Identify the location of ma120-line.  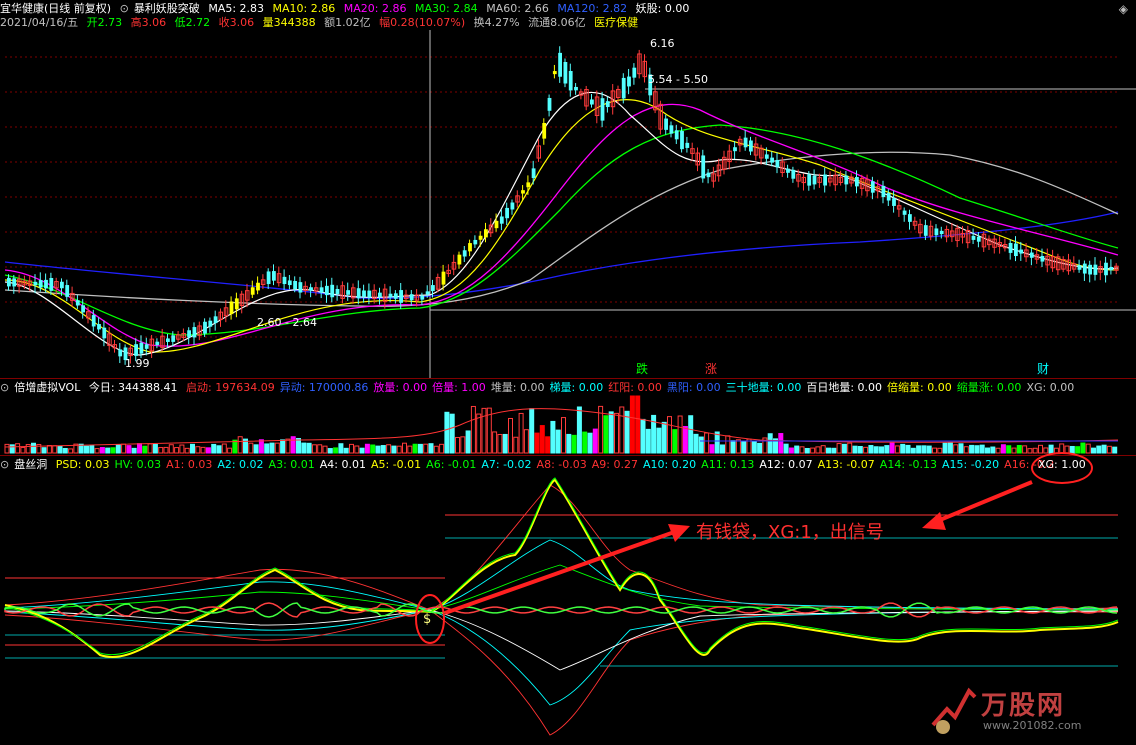
(561, 255).